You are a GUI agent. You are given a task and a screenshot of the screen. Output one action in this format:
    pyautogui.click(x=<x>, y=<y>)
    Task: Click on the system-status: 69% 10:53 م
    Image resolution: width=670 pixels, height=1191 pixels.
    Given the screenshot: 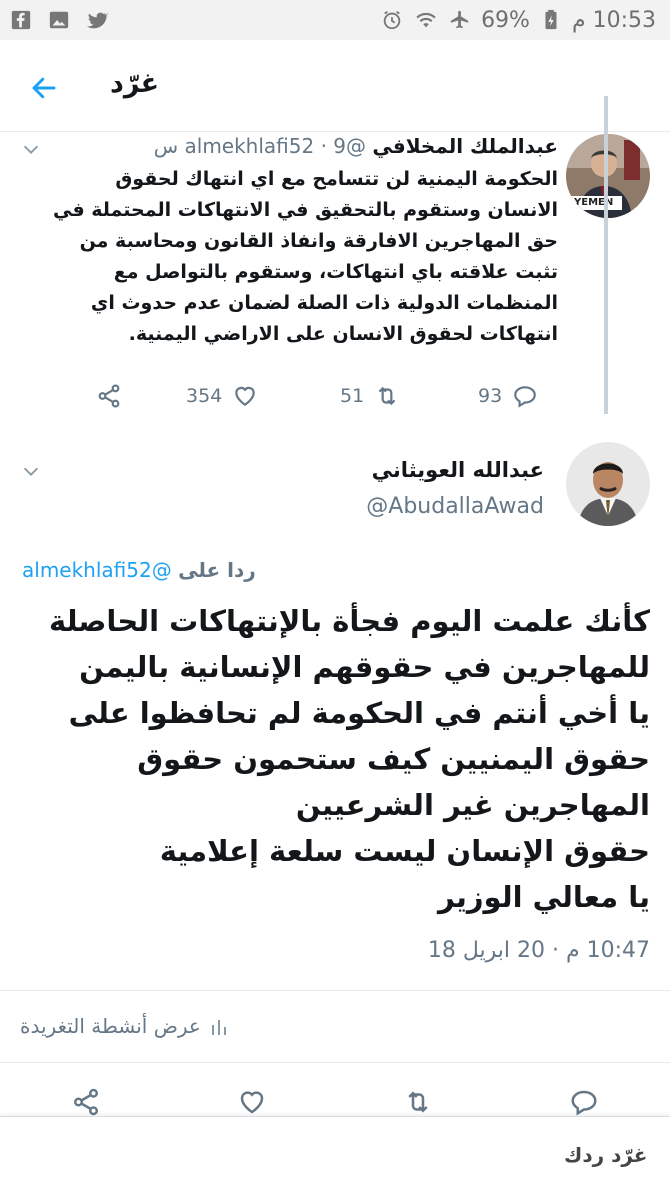 What is the action you would take?
    pyautogui.click(x=524, y=20)
    